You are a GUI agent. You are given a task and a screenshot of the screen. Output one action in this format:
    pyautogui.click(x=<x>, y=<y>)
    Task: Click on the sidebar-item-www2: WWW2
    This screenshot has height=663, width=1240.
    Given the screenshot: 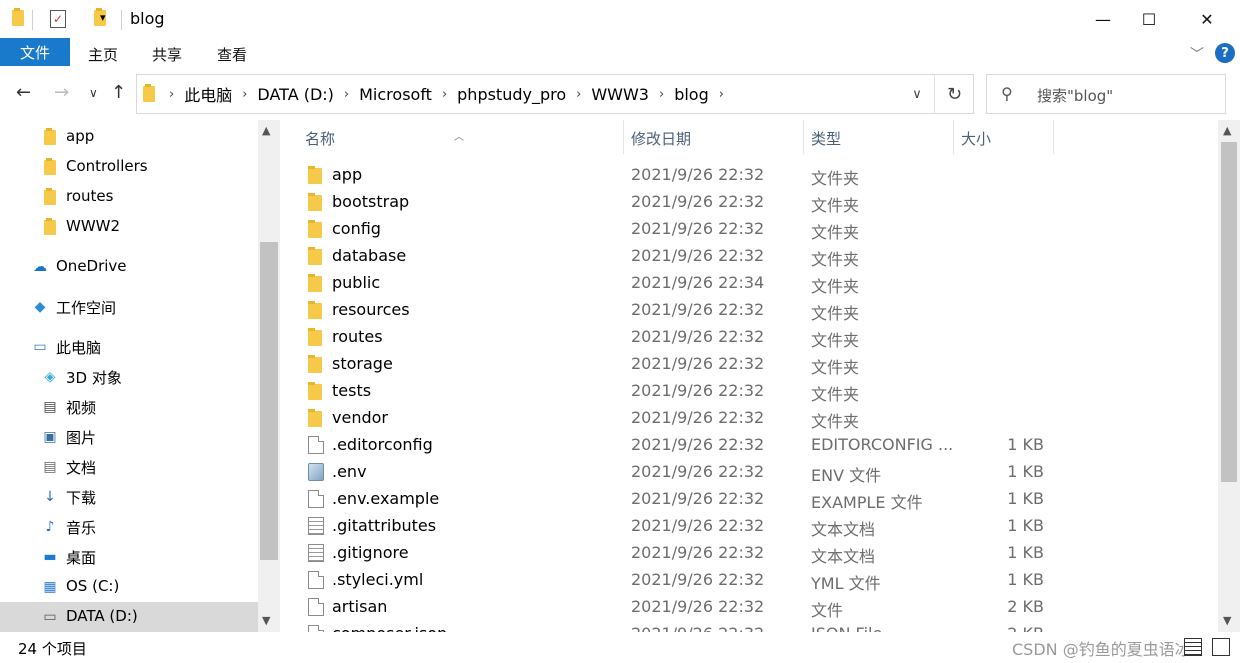 What is the action you would take?
    pyautogui.click(x=129, y=227)
    